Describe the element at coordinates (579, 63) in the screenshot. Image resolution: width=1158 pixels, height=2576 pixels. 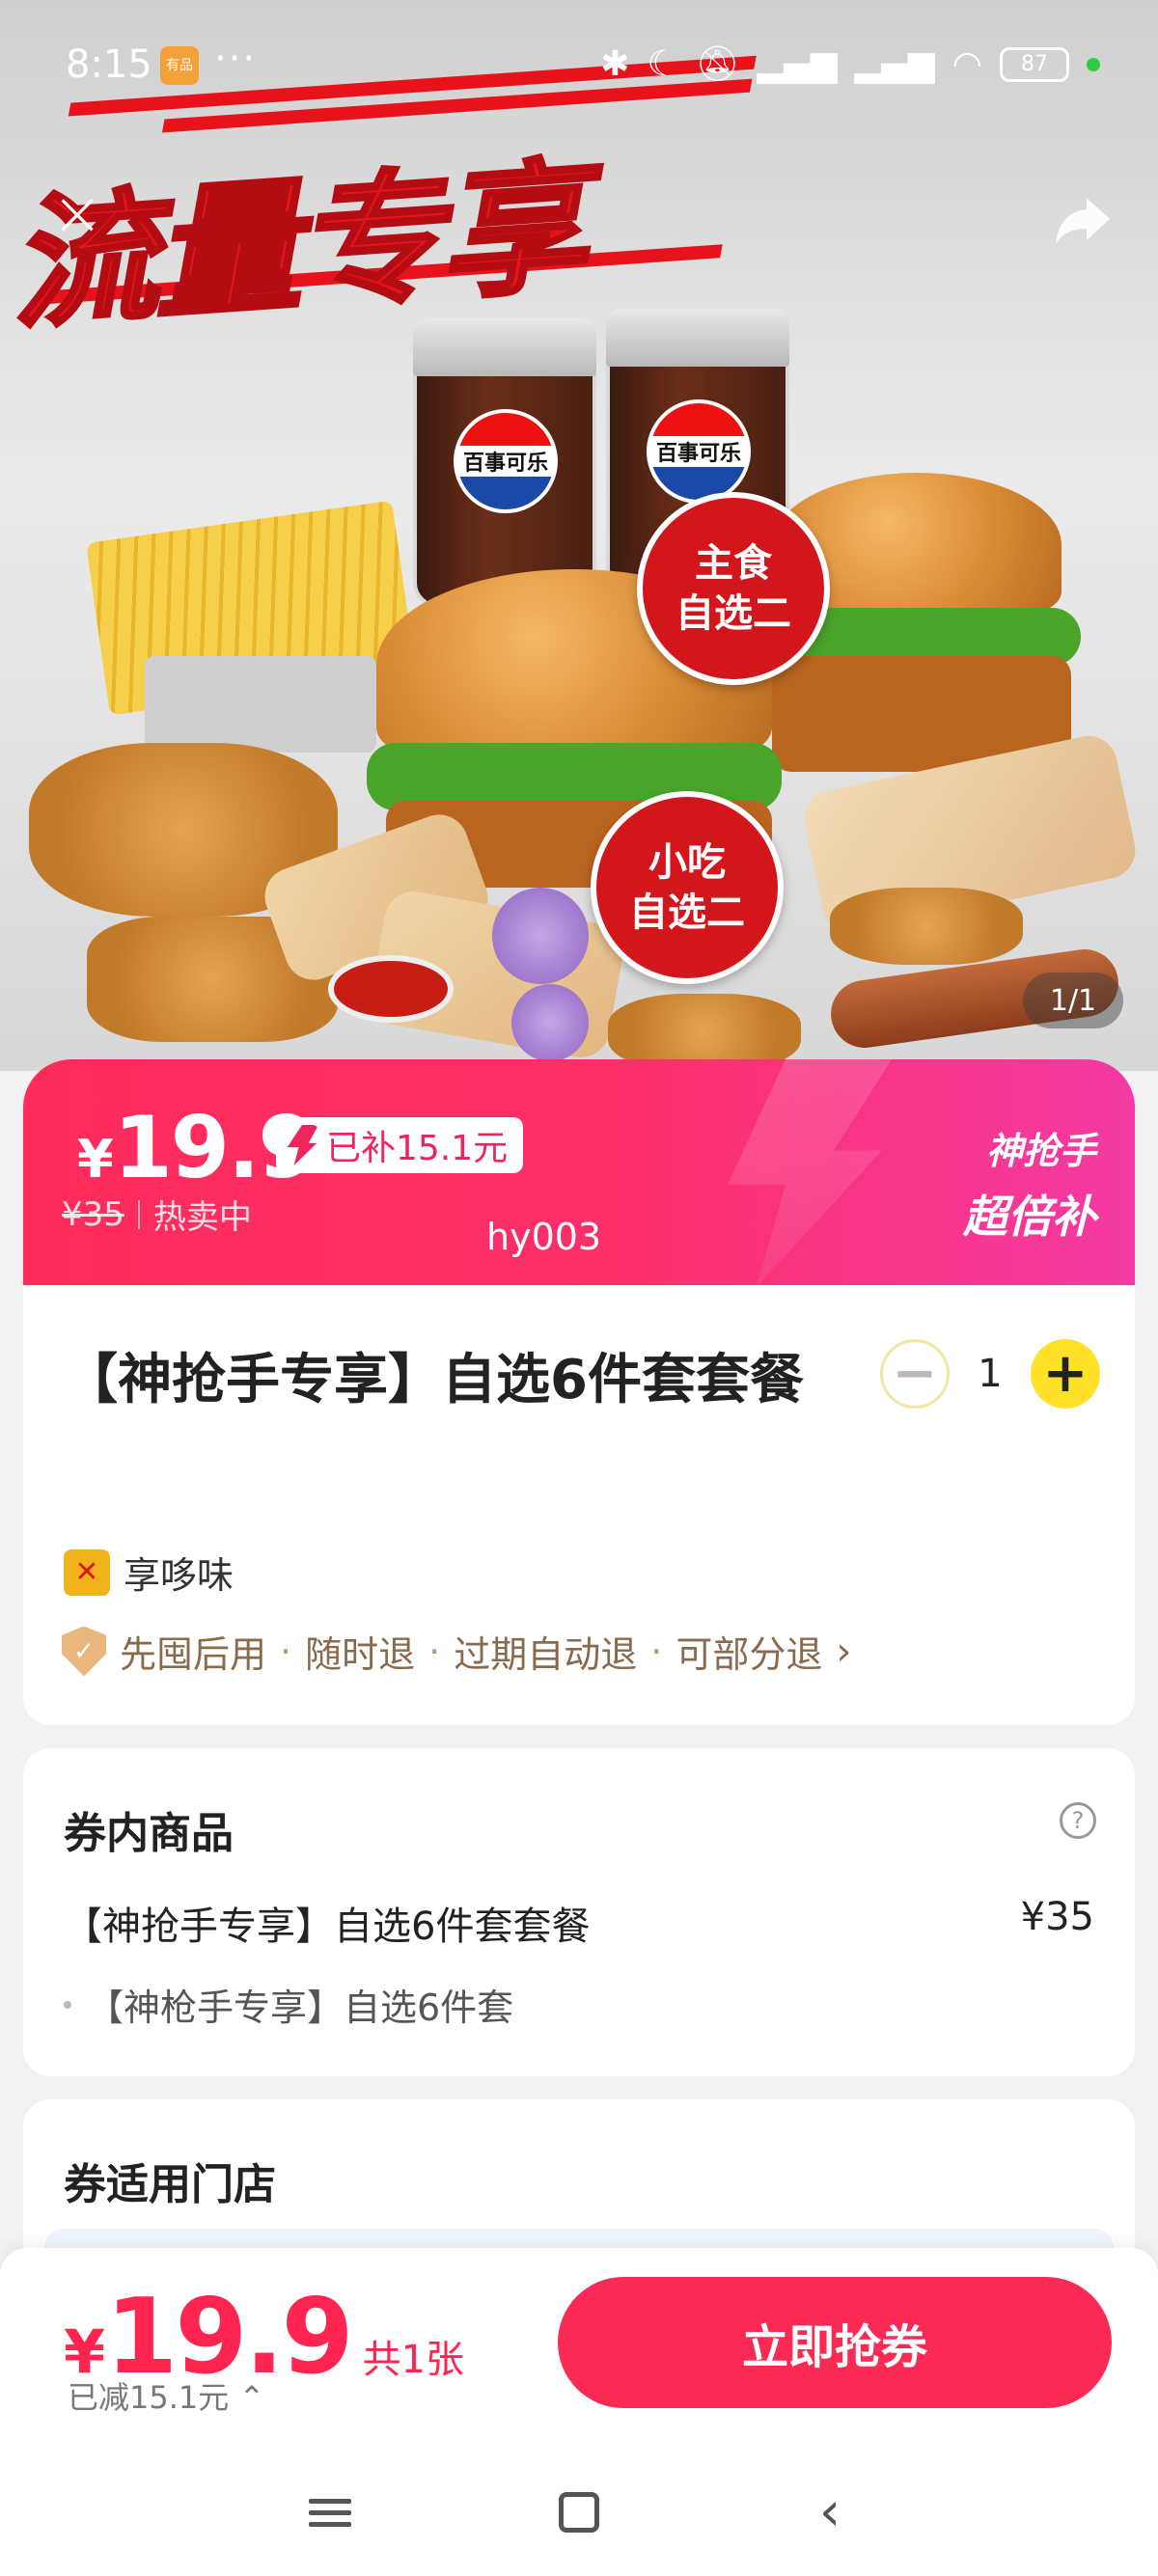
I see `status-bar: 8:15 有品 ··· ✱ ☾ 🔕︎ ▂▄▆ ▂▄▆ ◠ 87` at that location.